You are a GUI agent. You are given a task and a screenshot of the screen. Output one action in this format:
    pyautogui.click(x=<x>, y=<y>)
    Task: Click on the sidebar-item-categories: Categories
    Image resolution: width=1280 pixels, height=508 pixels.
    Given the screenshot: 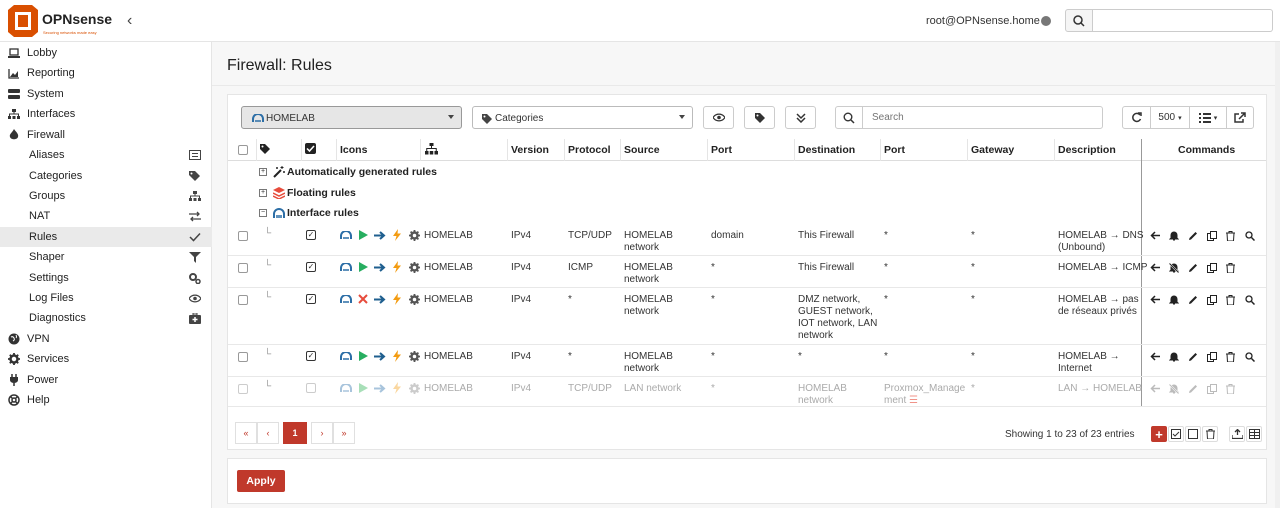 What is the action you would take?
    pyautogui.click(x=106, y=176)
    